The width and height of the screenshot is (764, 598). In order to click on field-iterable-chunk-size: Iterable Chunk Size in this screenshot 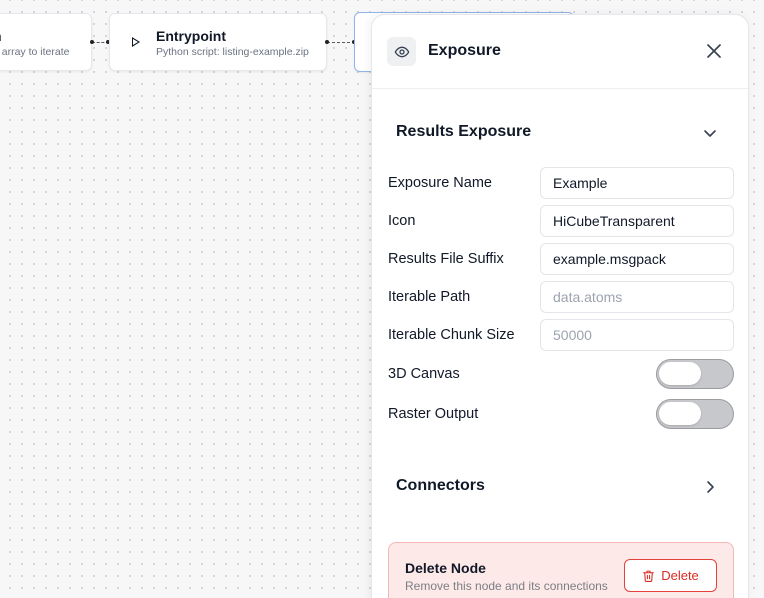, I will do `click(561, 335)`.